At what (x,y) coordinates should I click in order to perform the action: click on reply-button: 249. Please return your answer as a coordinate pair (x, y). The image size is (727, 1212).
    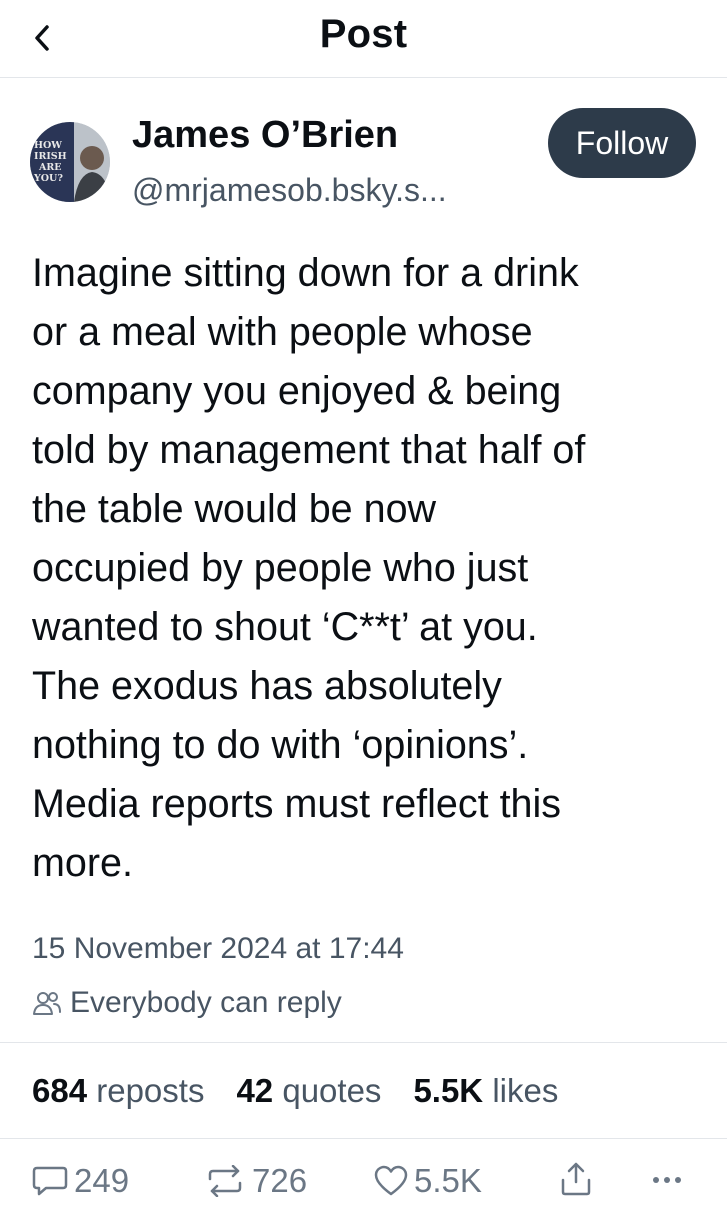
    Looking at the image, I should click on (80, 1181).